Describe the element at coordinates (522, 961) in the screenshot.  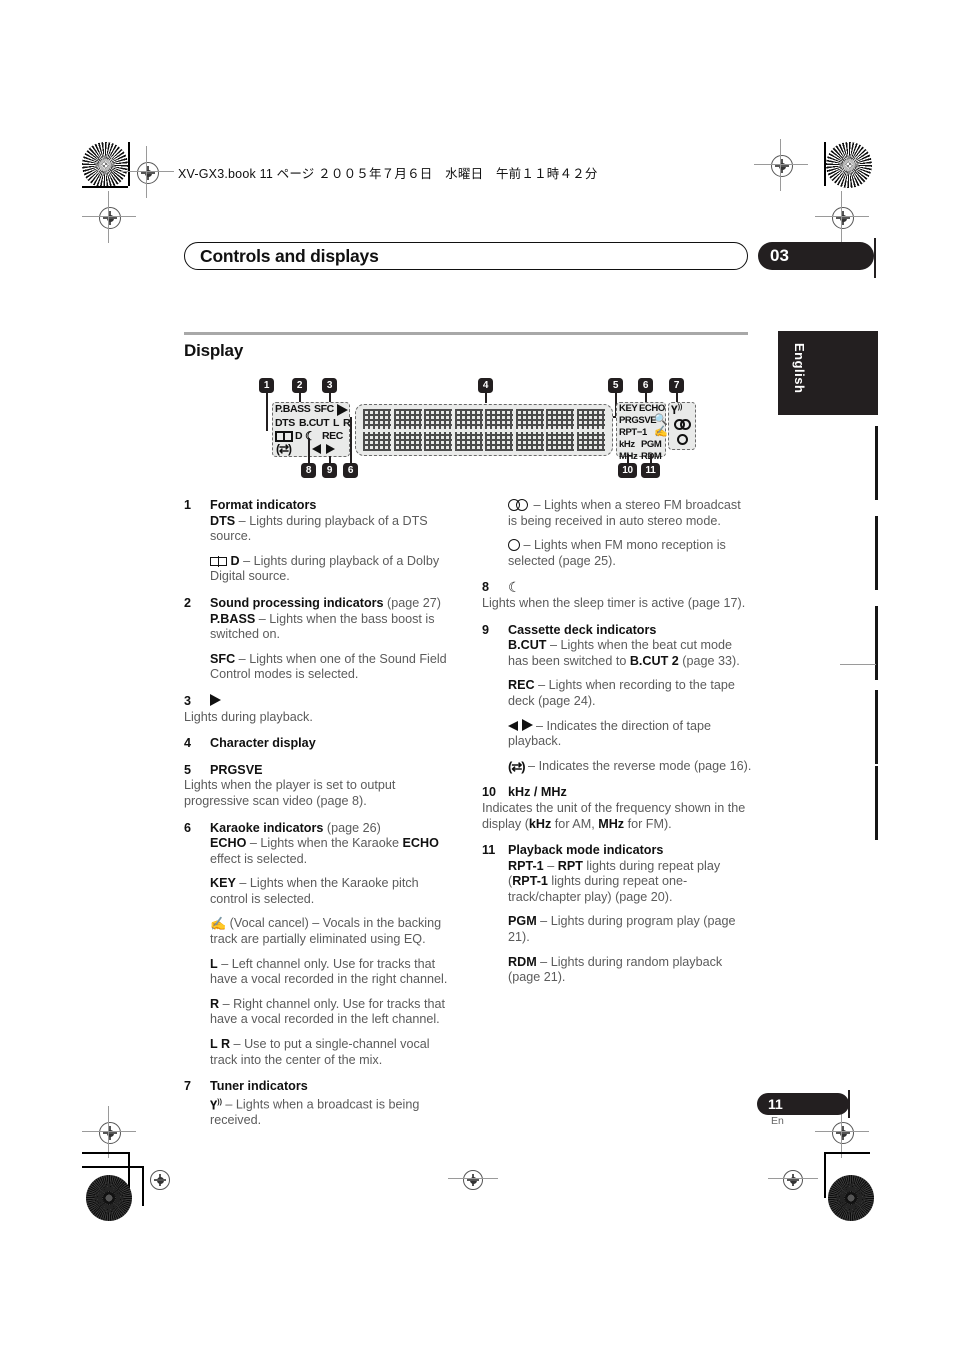
I see `term-rdm: RDM` at that location.